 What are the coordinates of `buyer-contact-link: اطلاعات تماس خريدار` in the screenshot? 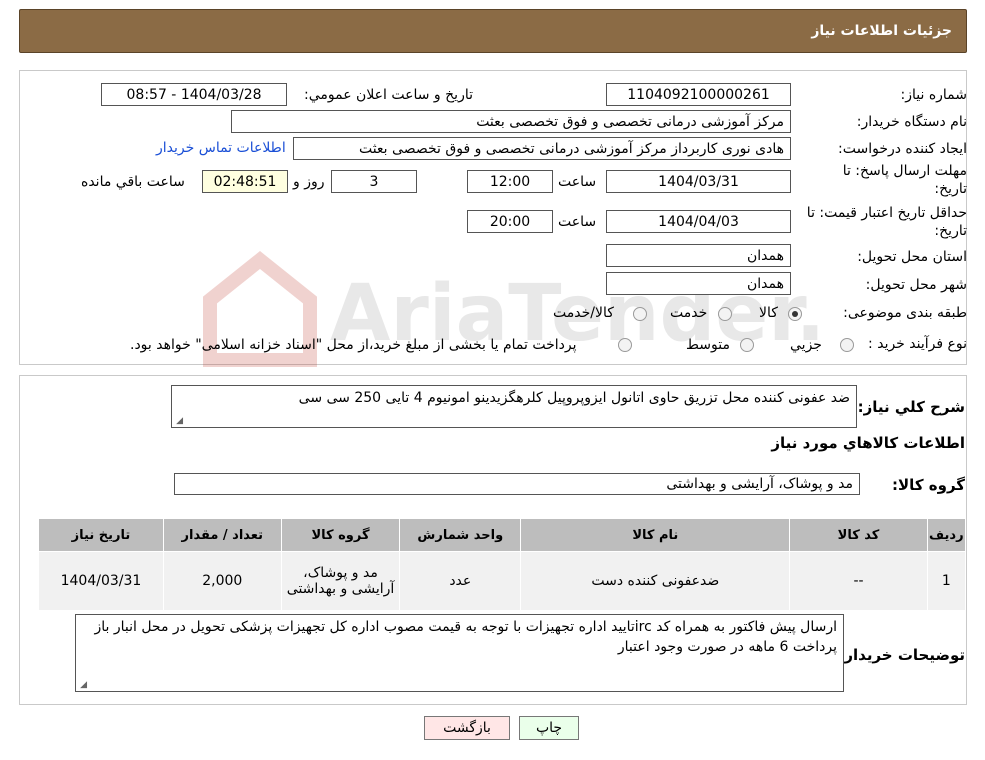 It's located at (221, 148).